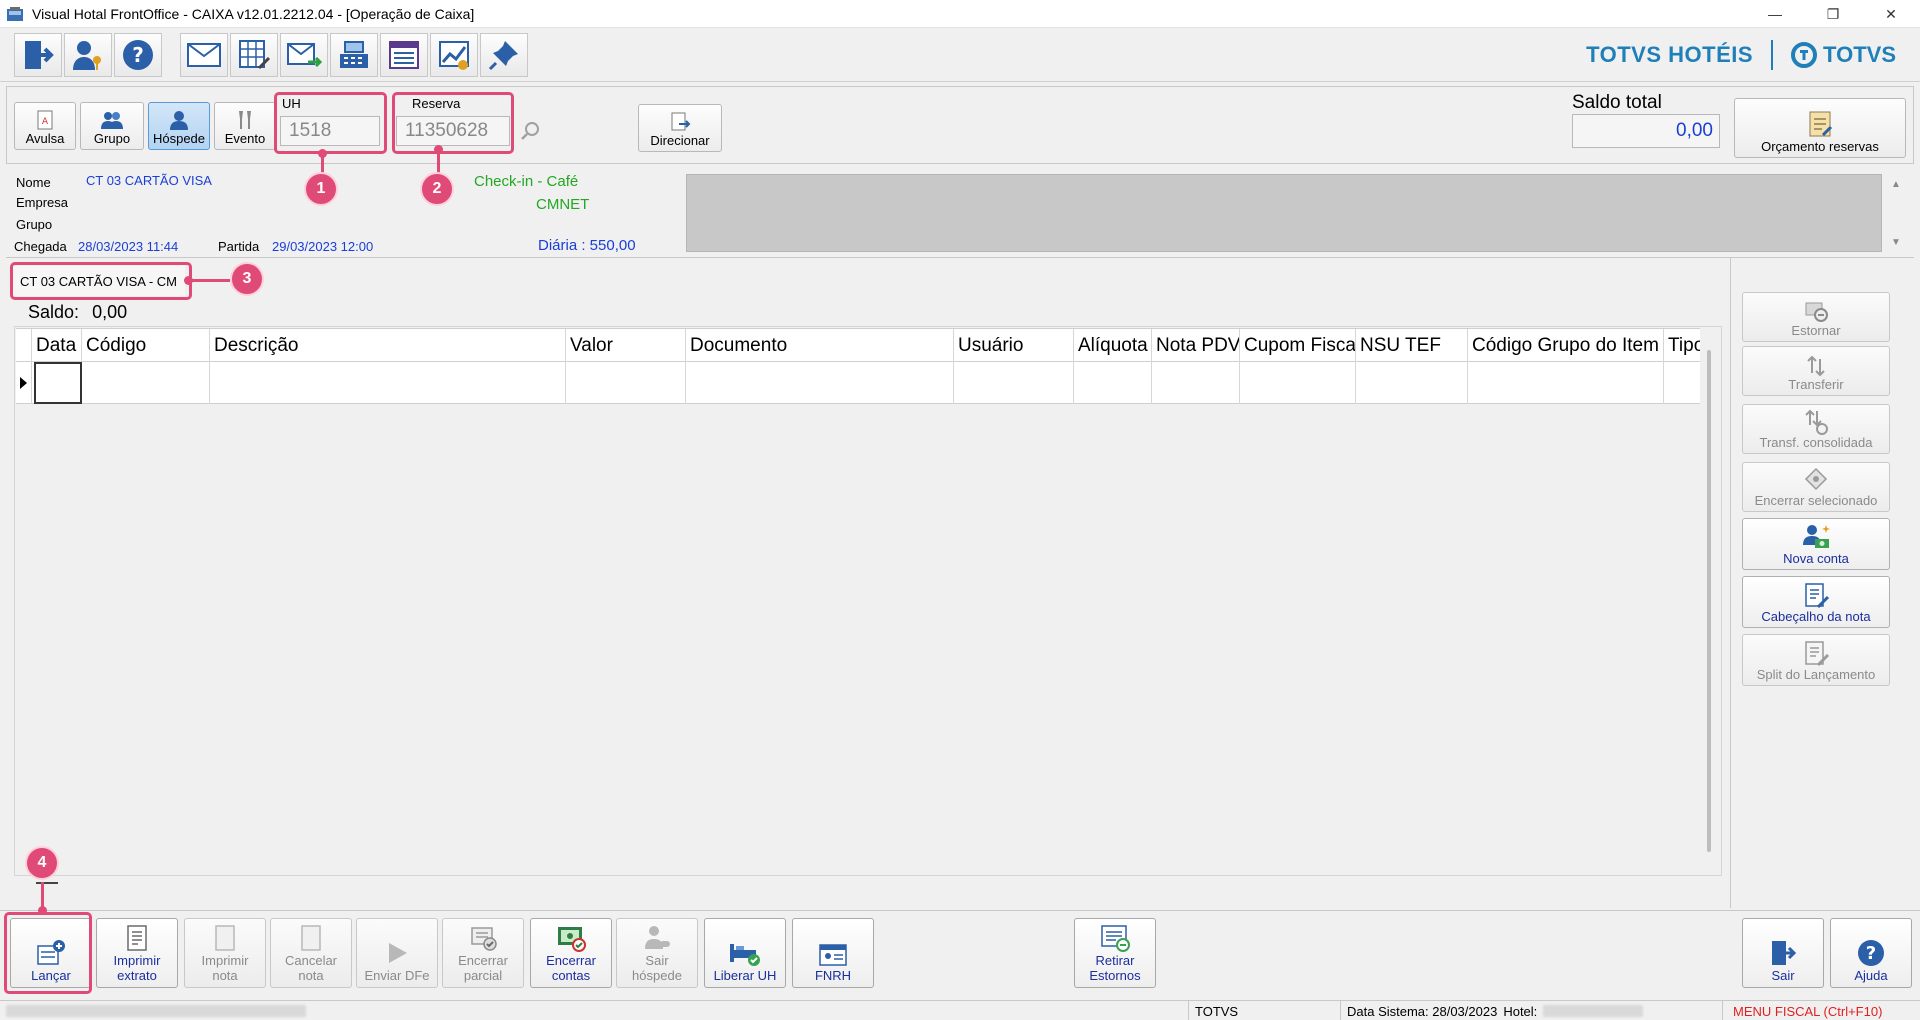 The height and width of the screenshot is (1020, 1920). I want to click on transferir-button: Transferir, so click(1816, 371).